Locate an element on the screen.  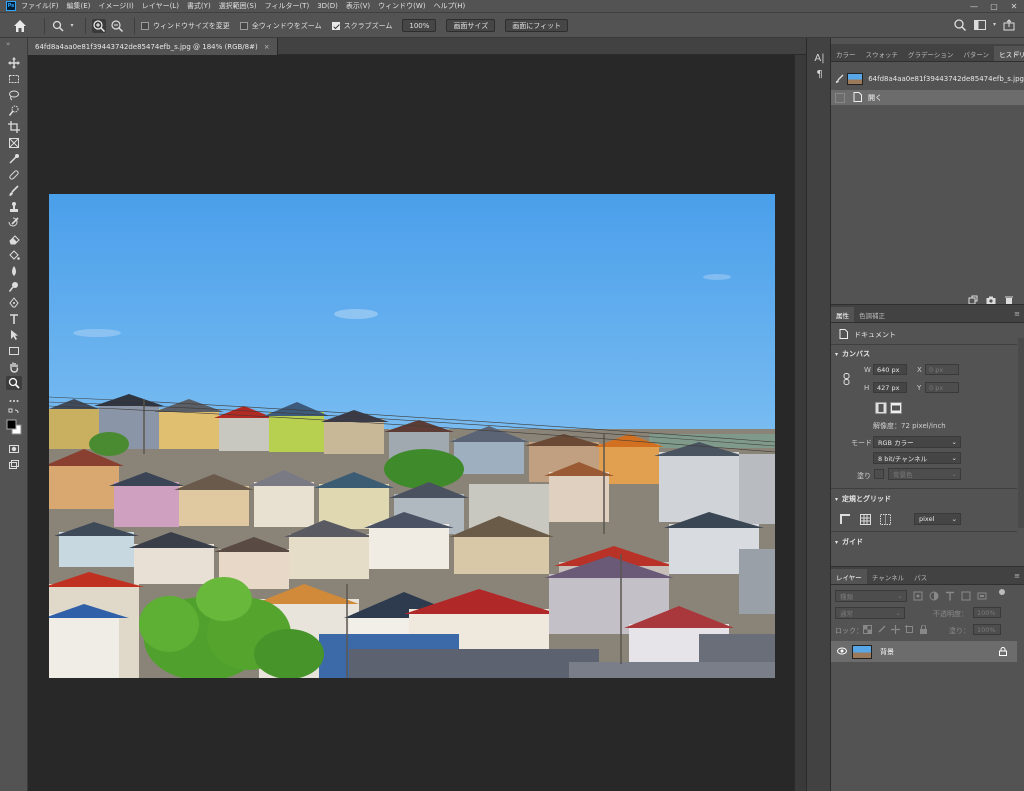
pen-tool-icon is located at coordinates (14, 303).